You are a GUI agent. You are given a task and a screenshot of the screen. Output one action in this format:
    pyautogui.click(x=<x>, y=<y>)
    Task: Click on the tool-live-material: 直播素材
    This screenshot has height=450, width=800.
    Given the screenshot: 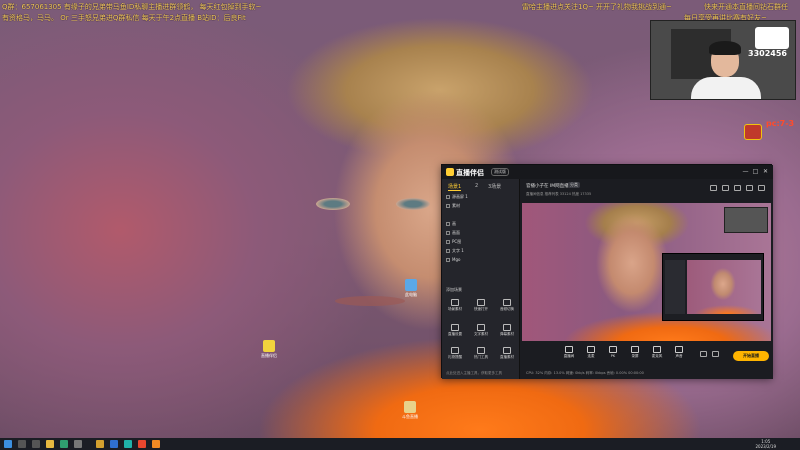 What is the action you would take?
    pyautogui.click(x=507, y=353)
    